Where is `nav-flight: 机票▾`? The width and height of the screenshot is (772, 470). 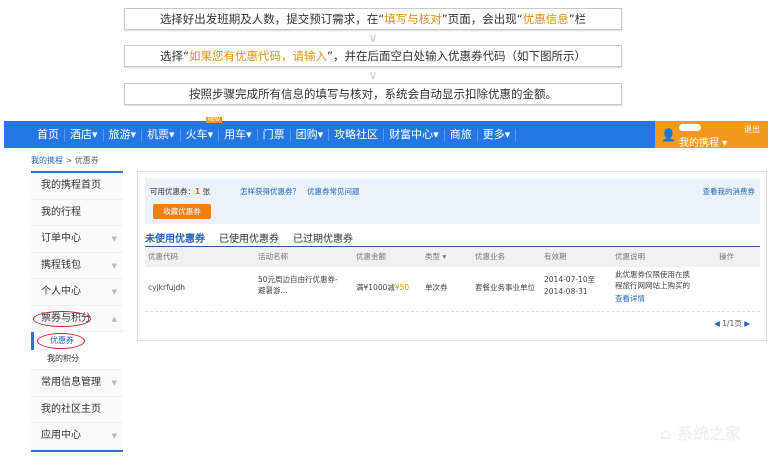 nav-flight: 机票▾ is located at coordinates (161, 134).